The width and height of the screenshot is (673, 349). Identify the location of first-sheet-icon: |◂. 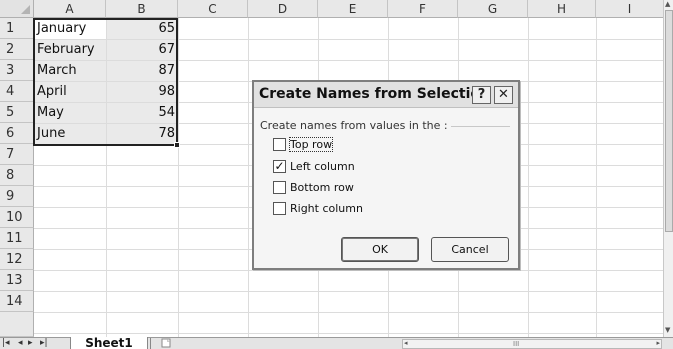
(6, 343).